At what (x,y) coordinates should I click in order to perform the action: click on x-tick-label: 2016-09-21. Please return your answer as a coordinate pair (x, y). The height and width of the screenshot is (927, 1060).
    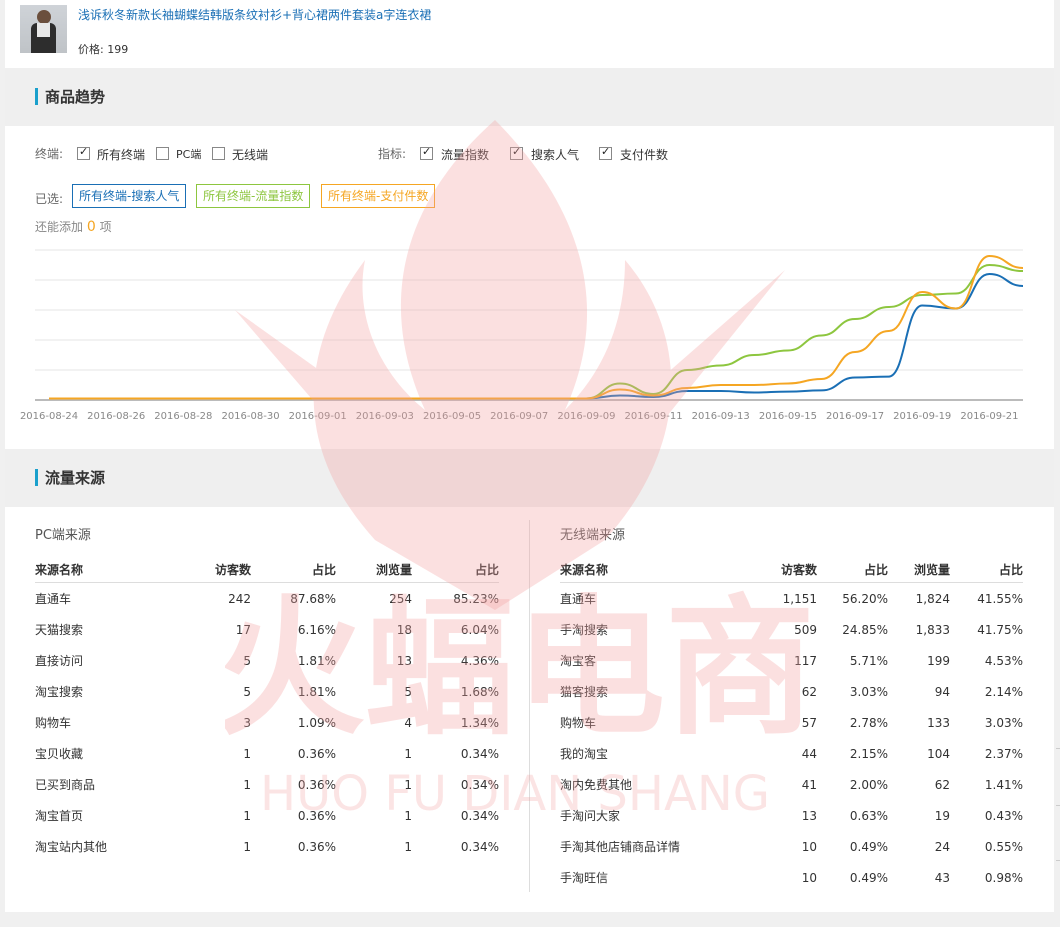
    Looking at the image, I should click on (989, 416).